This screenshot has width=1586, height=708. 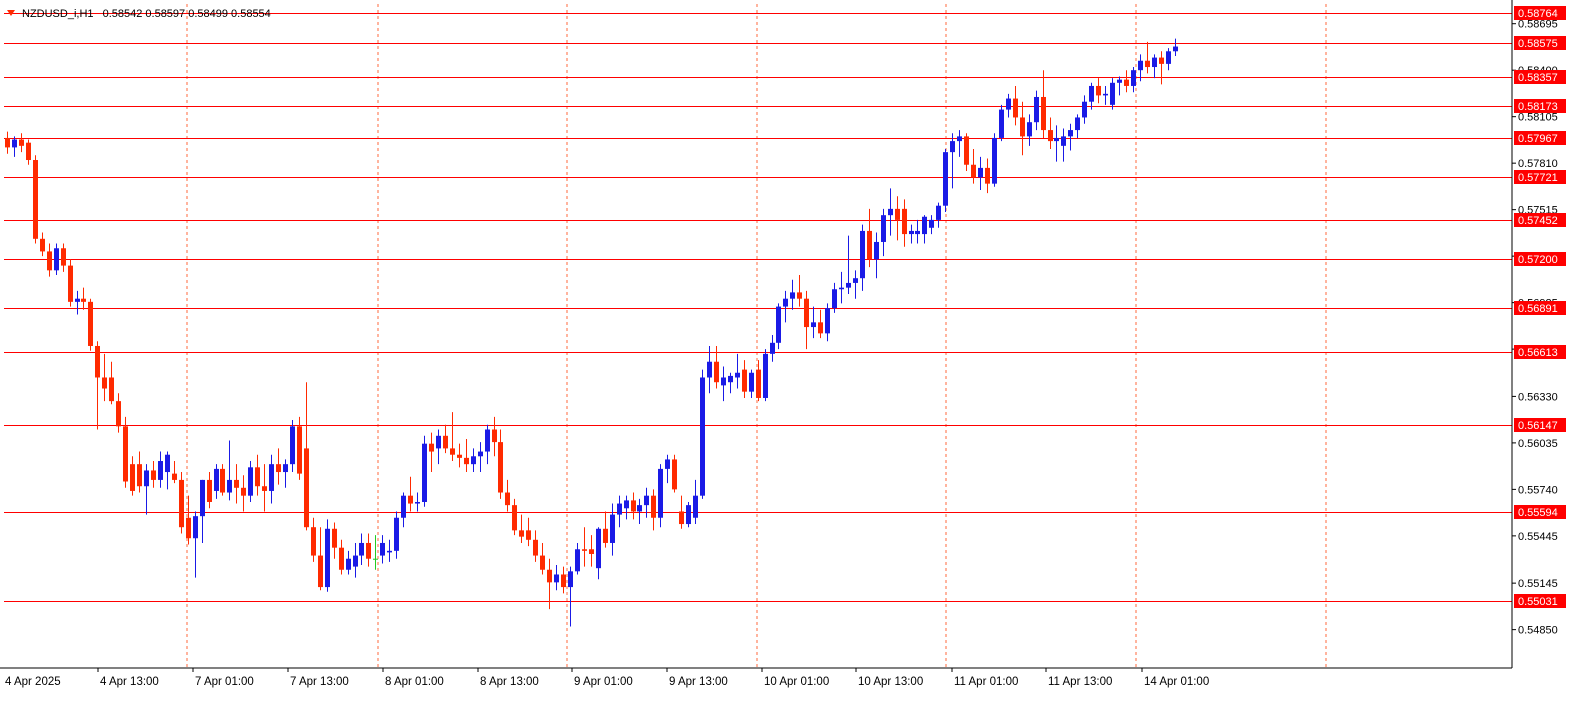 I want to click on level-price-badge: 0.58764, so click(x=1540, y=13).